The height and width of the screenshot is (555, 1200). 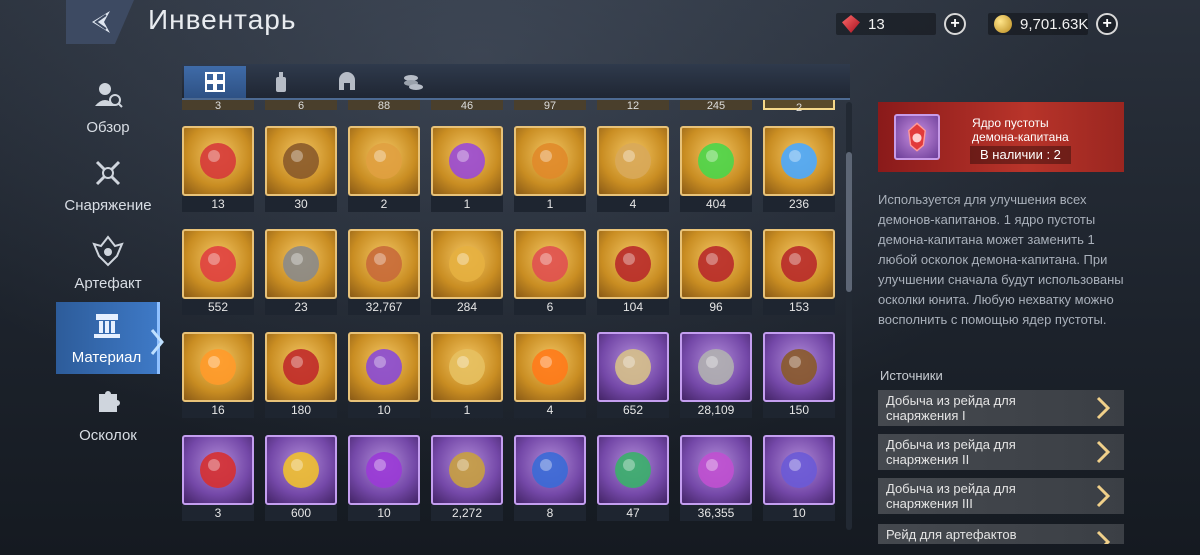 I want to click on inventory-item: 8, so click(x=550, y=478).